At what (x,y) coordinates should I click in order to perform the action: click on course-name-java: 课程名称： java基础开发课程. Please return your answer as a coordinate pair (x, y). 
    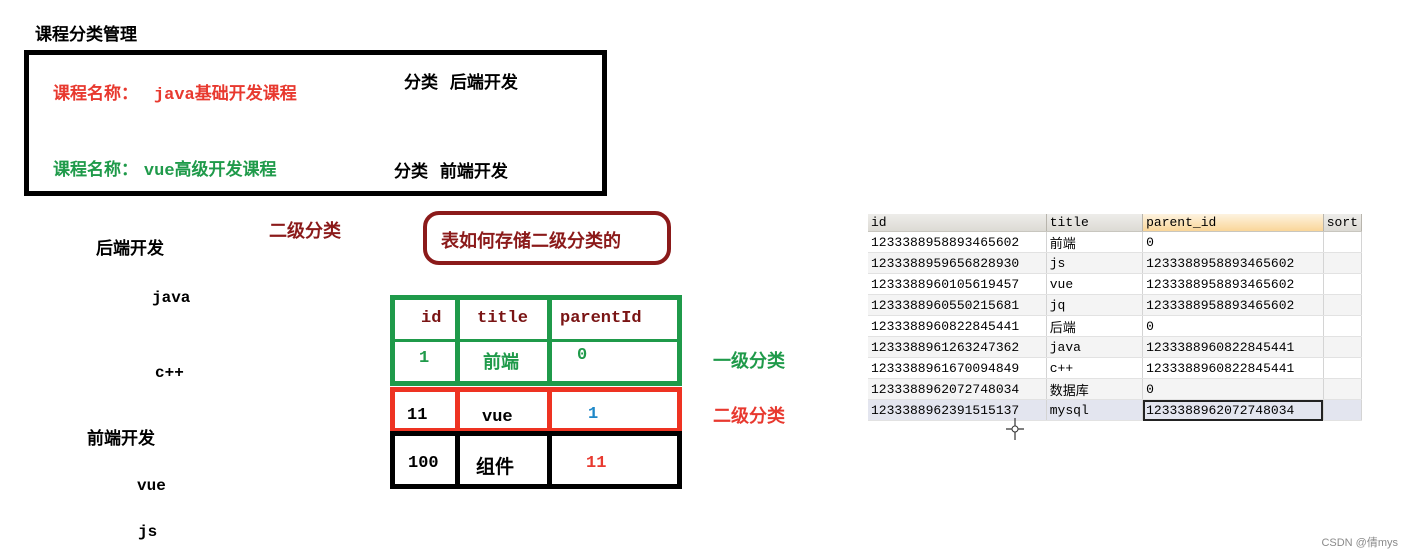
    Looking at the image, I should click on (175, 92).